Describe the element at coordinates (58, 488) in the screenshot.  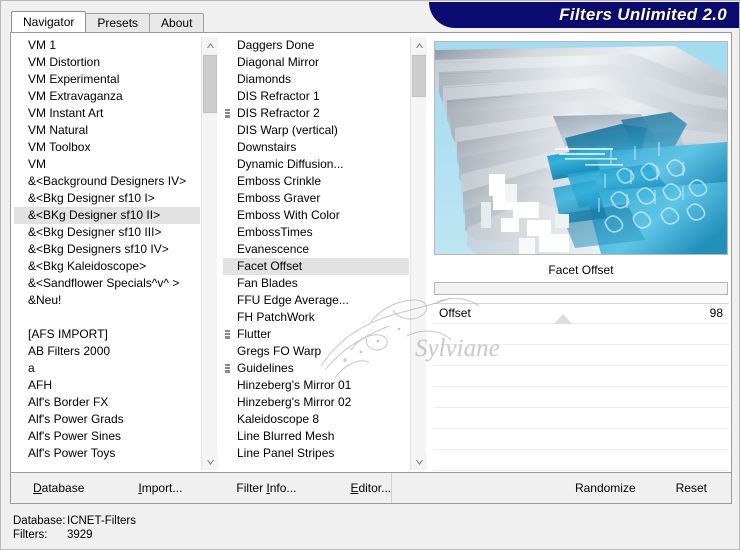
I see `database-button: Database` at that location.